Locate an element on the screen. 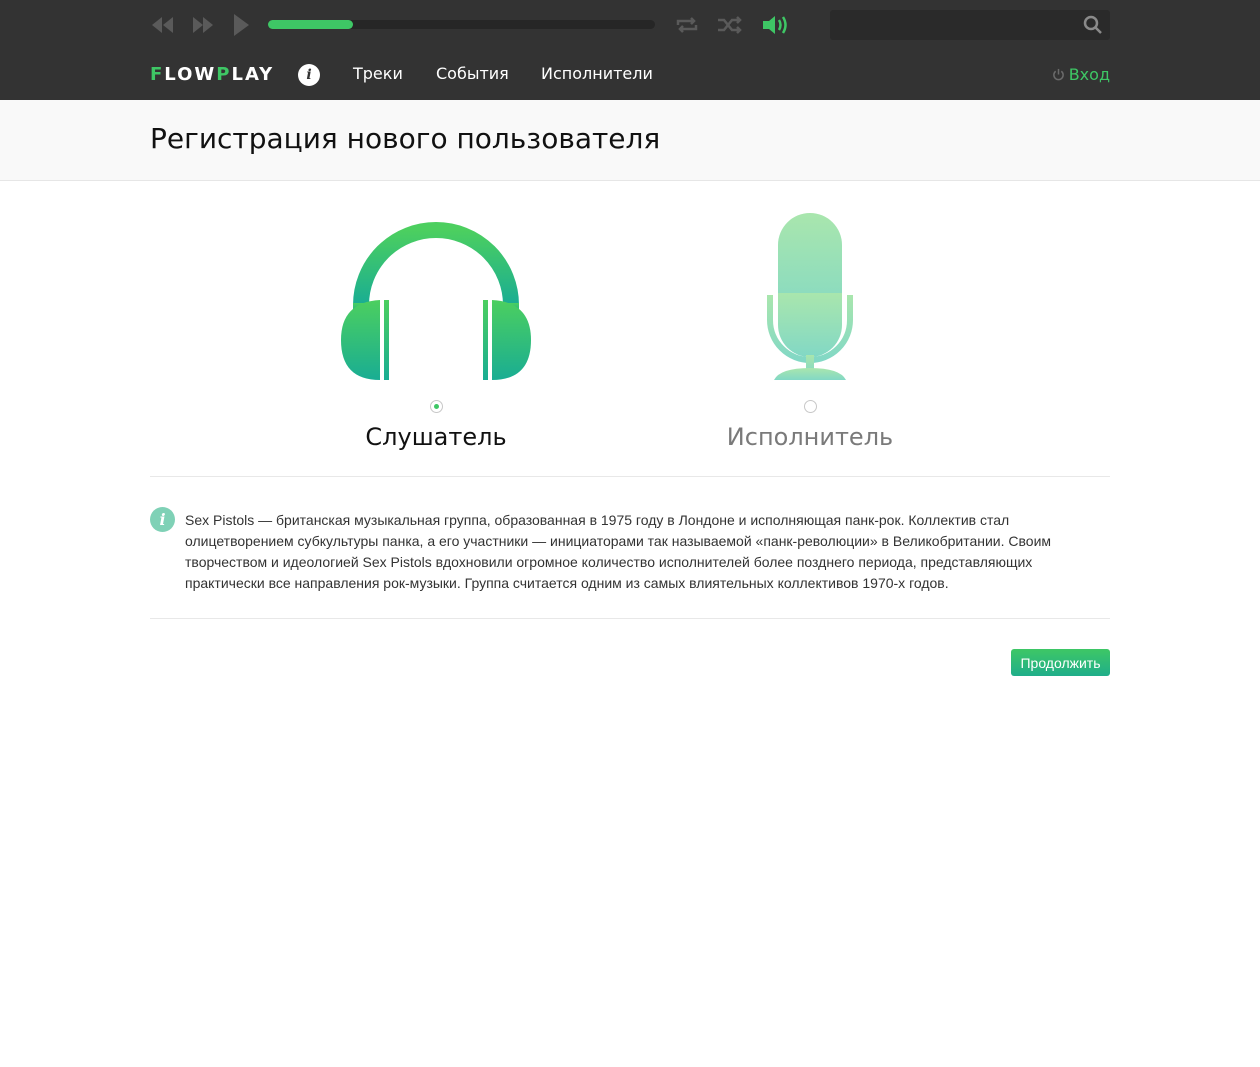 Image resolution: width=1260 pixels, height=1067 pixels. login-label: Вход is located at coordinates (1089, 74).